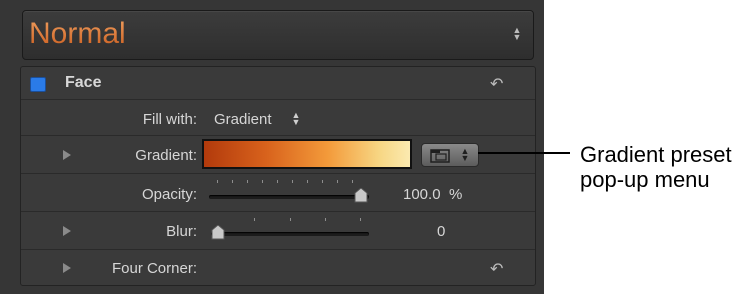 The height and width of the screenshot is (294, 742). I want to click on four-corner-label: Four Corner:, so click(154, 268).